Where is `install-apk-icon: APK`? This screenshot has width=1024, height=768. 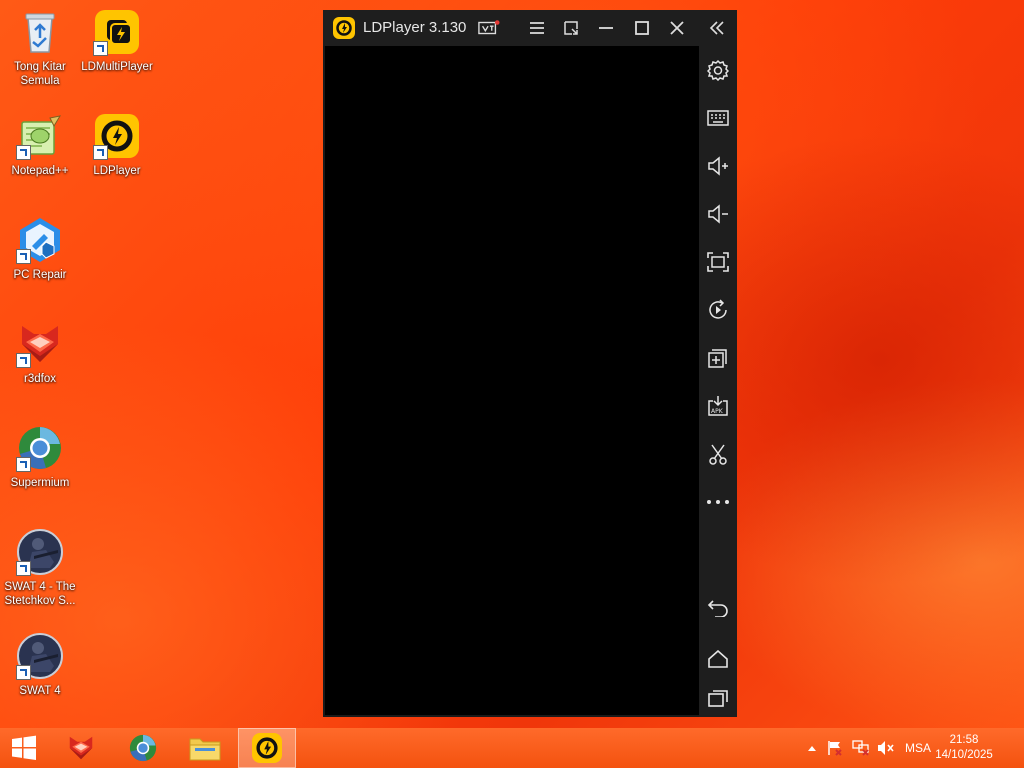 install-apk-icon: APK is located at coordinates (718, 406).